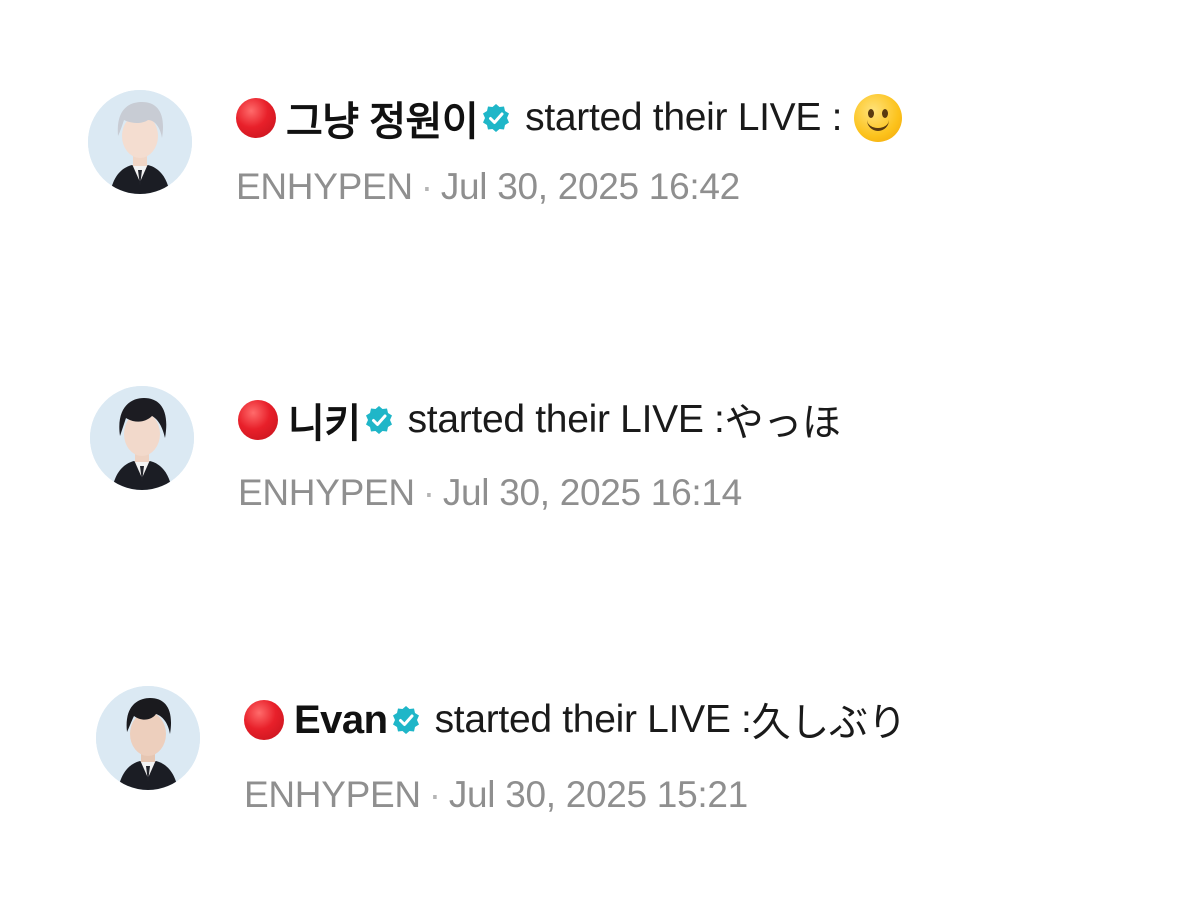 The image size is (1200, 900). I want to click on live-title: やっほ, so click(782, 423).